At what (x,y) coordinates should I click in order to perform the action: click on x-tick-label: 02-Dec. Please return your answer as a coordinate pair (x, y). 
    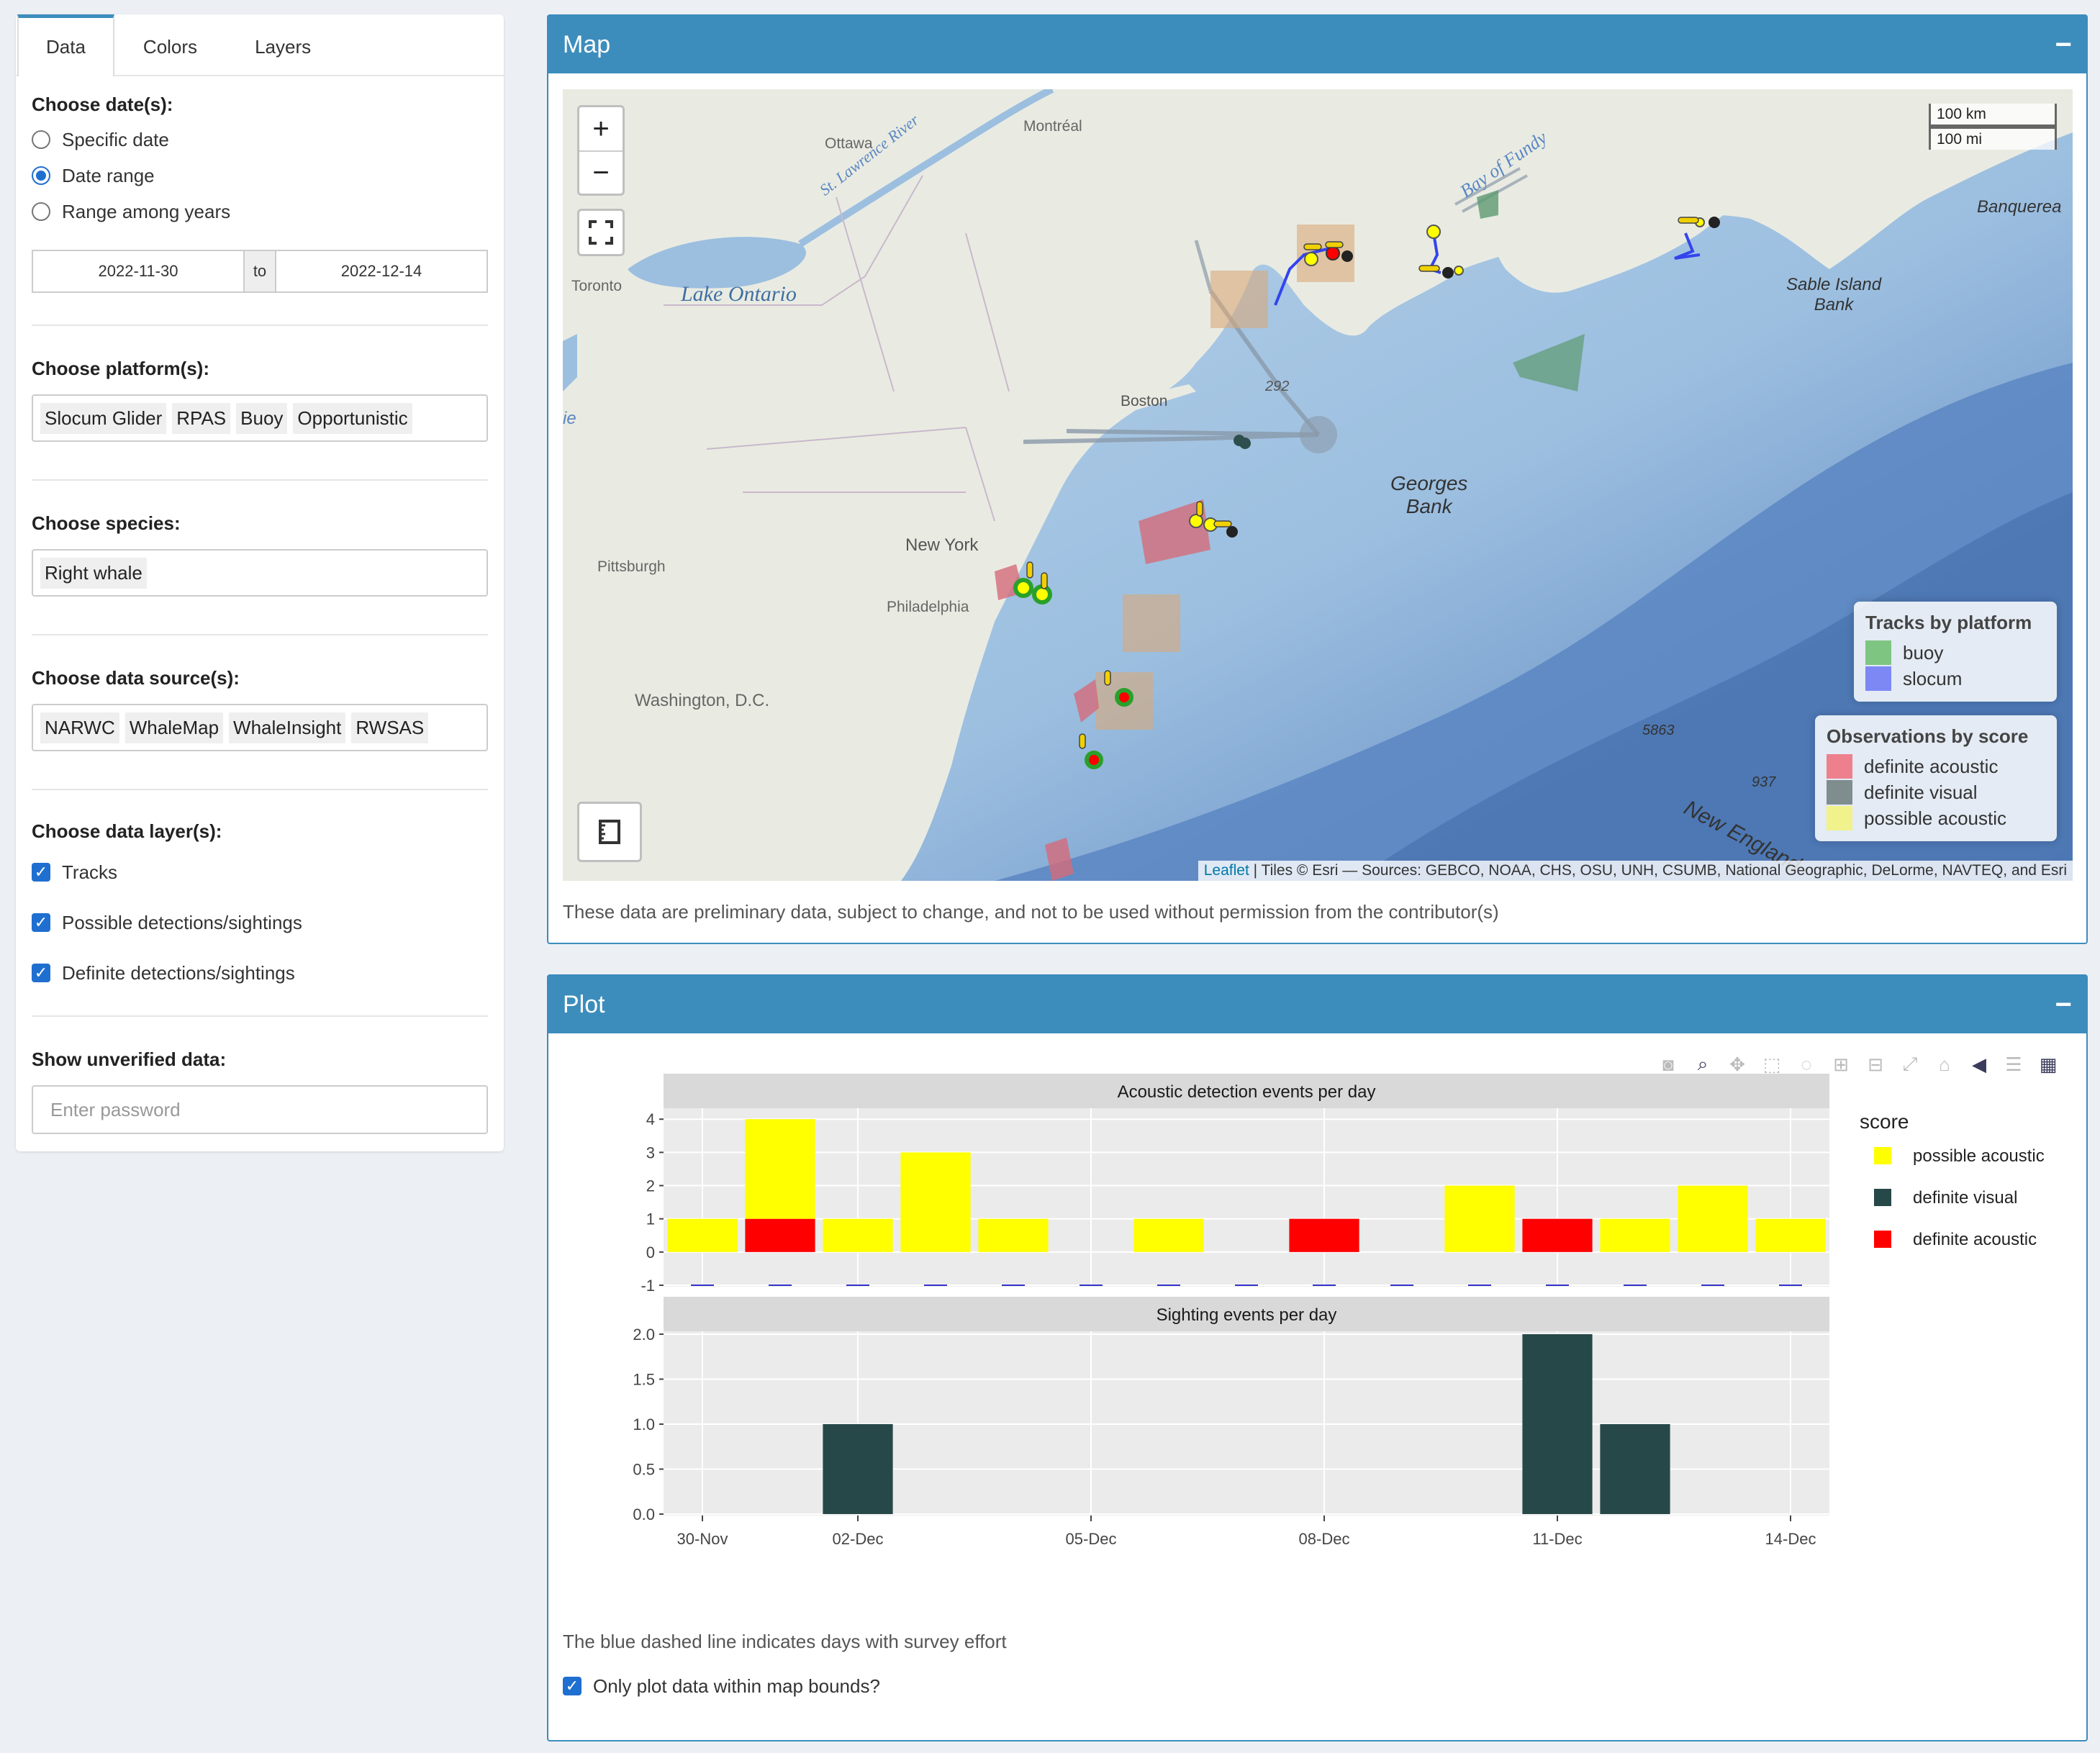
    Looking at the image, I should click on (859, 1539).